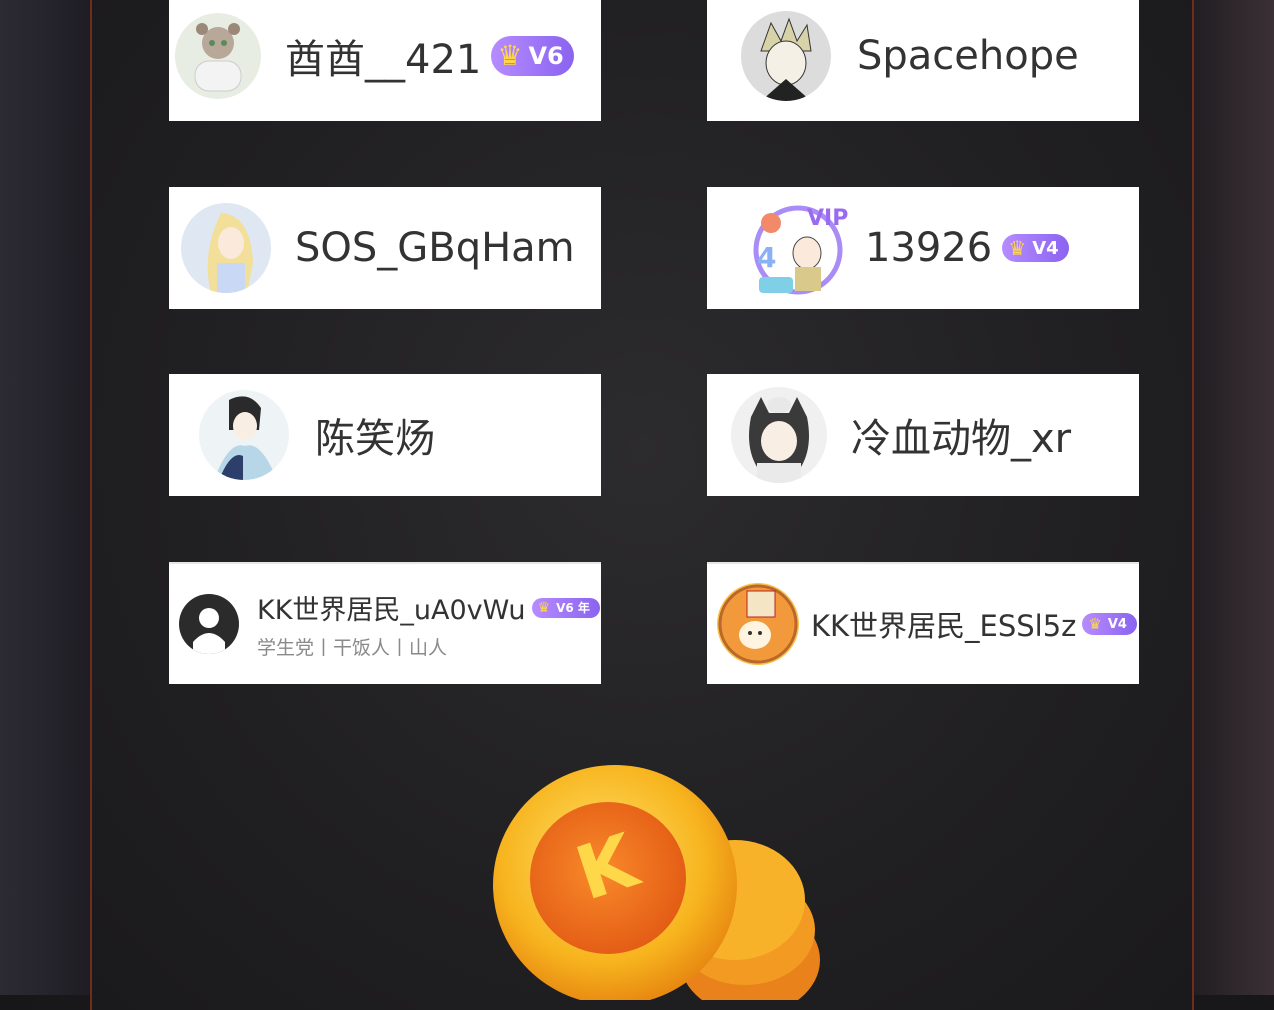 This screenshot has height=1010, width=1274. What do you see at coordinates (929, 248) in the screenshot?
I see `username: 13926` at bounding box center [929, 248].